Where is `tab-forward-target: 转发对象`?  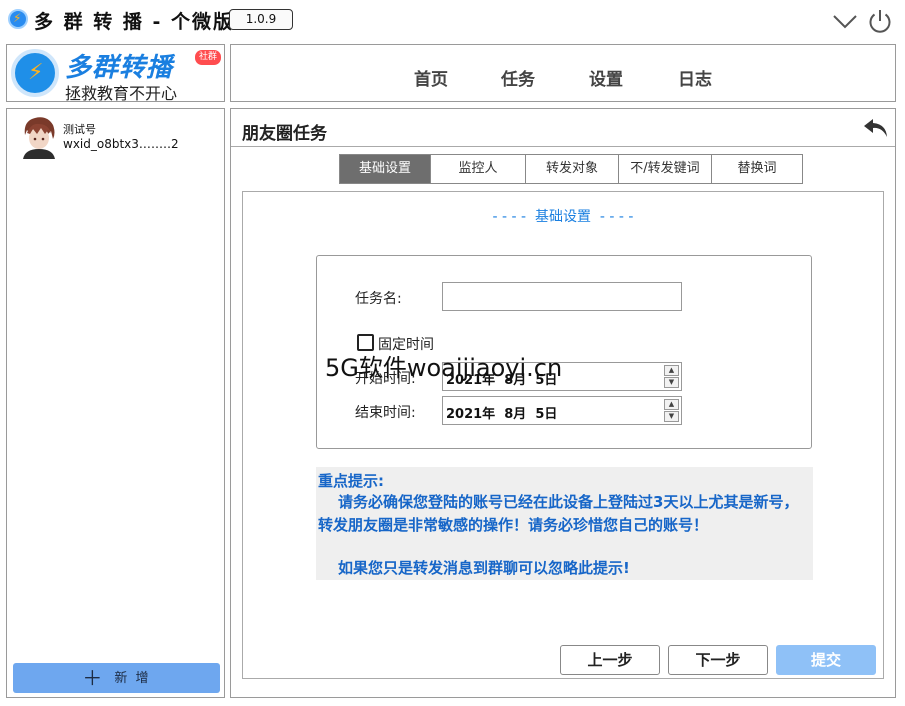 tab-forward-target: 转发对象 is located at coordinates (571, 169).